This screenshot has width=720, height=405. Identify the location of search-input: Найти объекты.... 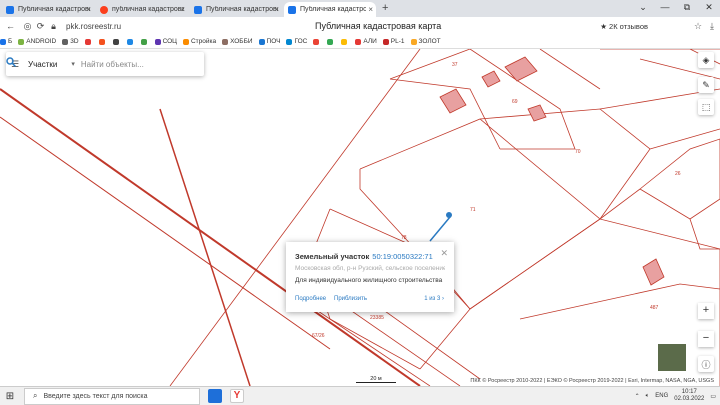
(112, 64).